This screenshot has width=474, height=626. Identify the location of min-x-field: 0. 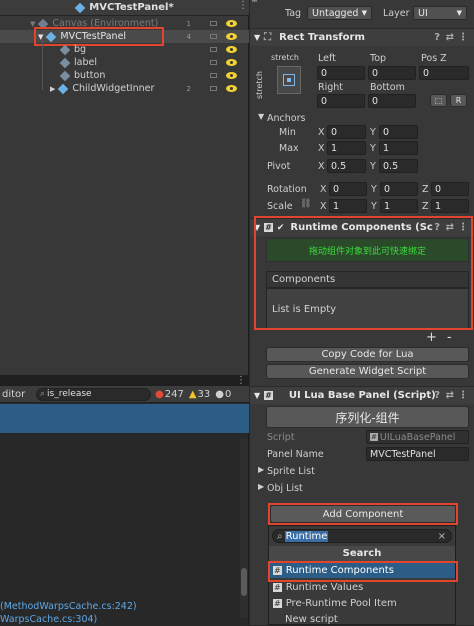
(346, 132).